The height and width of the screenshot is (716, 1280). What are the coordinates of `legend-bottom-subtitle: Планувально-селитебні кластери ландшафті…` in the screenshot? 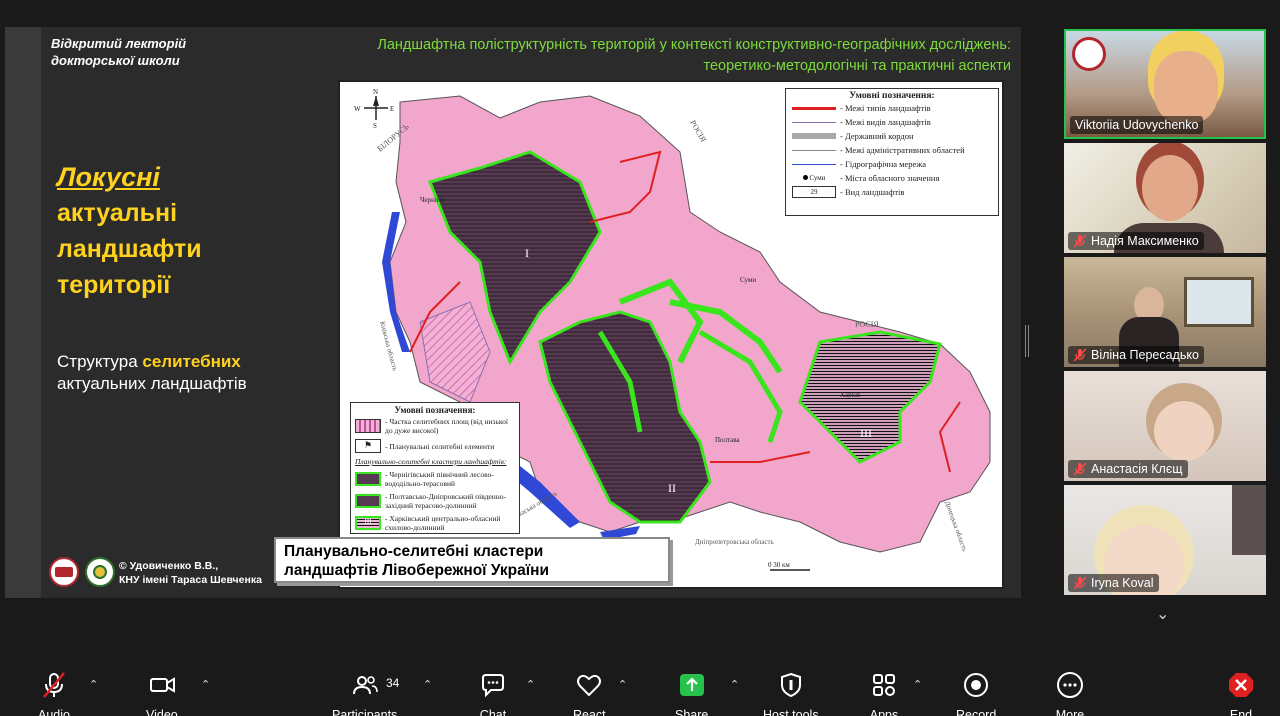 It's located at (431, 461).